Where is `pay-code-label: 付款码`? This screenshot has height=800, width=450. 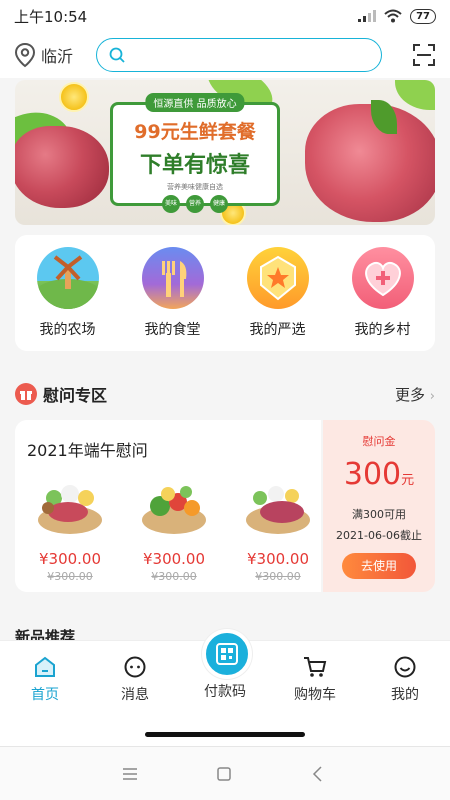 pay-code-label: 付款码 is located at coordinates (225, 692).